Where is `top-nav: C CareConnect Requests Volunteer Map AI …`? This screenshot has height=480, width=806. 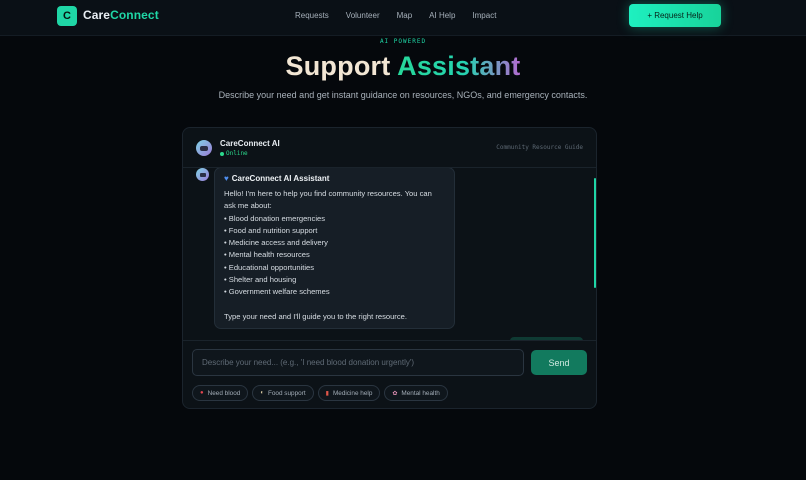 top-nav: C CareConnect Requests Volunteer Map AI … is located at coordinates (403, 18).